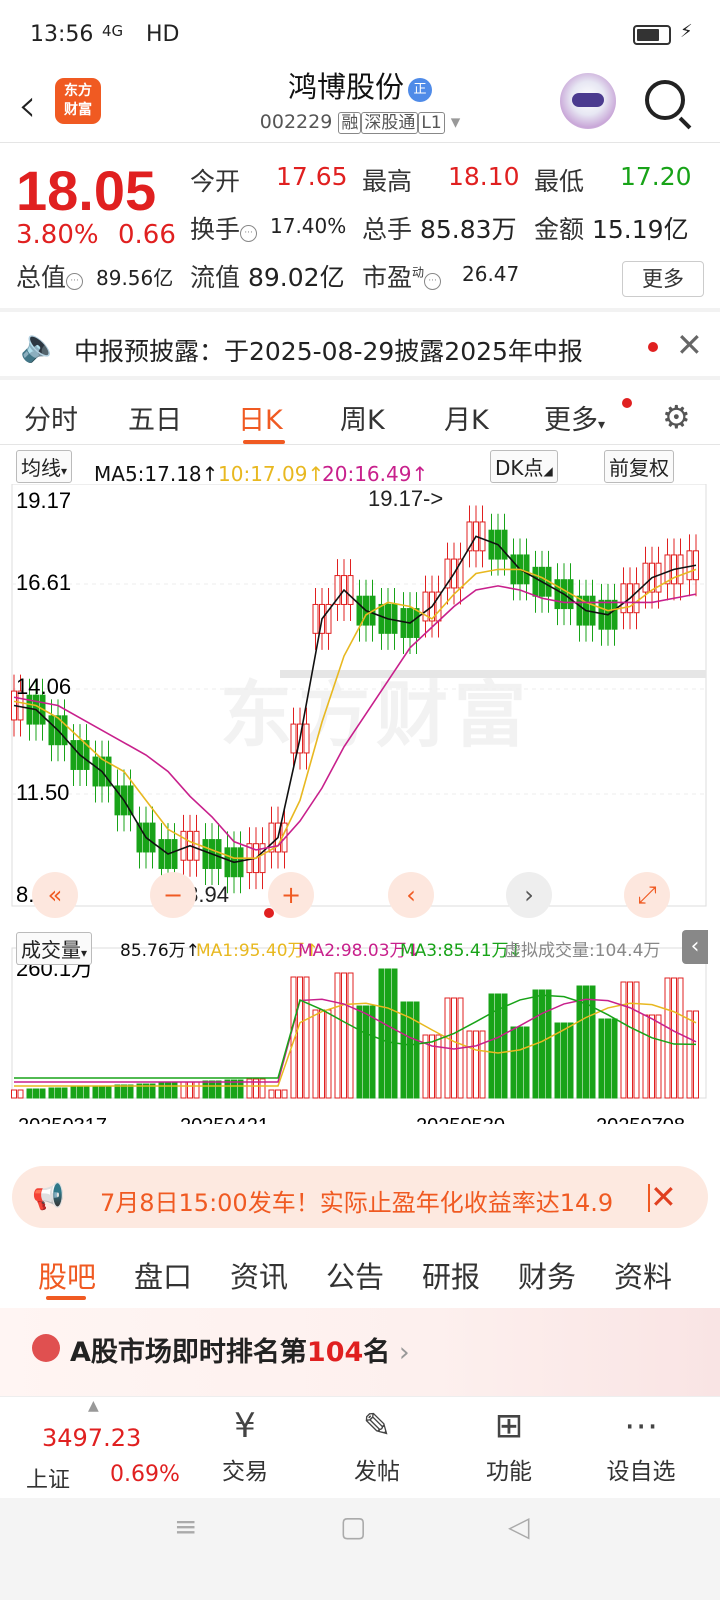  Describe the element at coordinates (519, 1526) in the screenshot. I see `back-nav-icon: ◁` at that location.